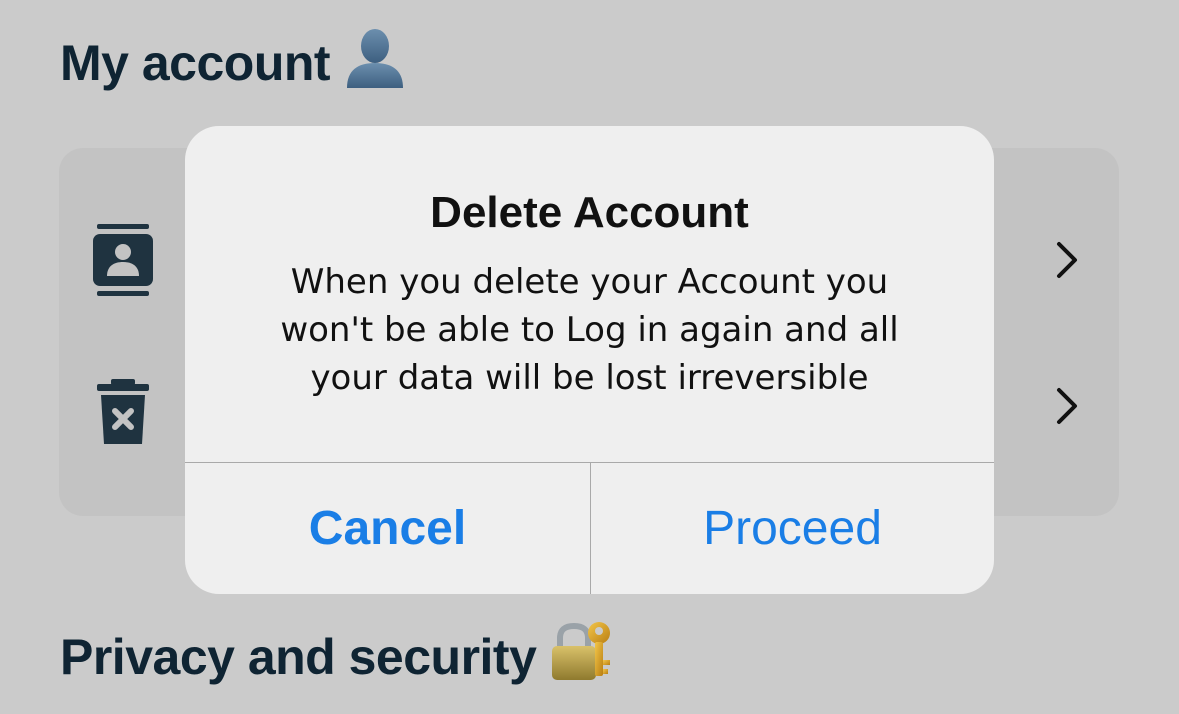 This screenshot has width=1179, height=714. What do you see at coordinates (582, 657) in the screenshot?
I see `lock-with-key-icon` at bounding box center [582, 657].